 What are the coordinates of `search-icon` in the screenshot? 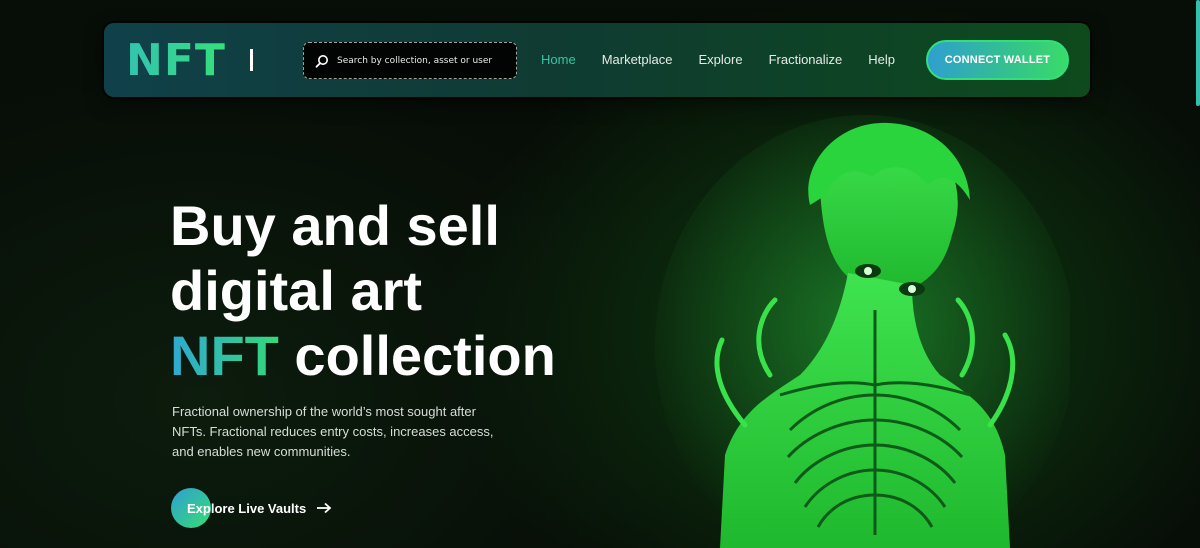 It's located at (321, 61).